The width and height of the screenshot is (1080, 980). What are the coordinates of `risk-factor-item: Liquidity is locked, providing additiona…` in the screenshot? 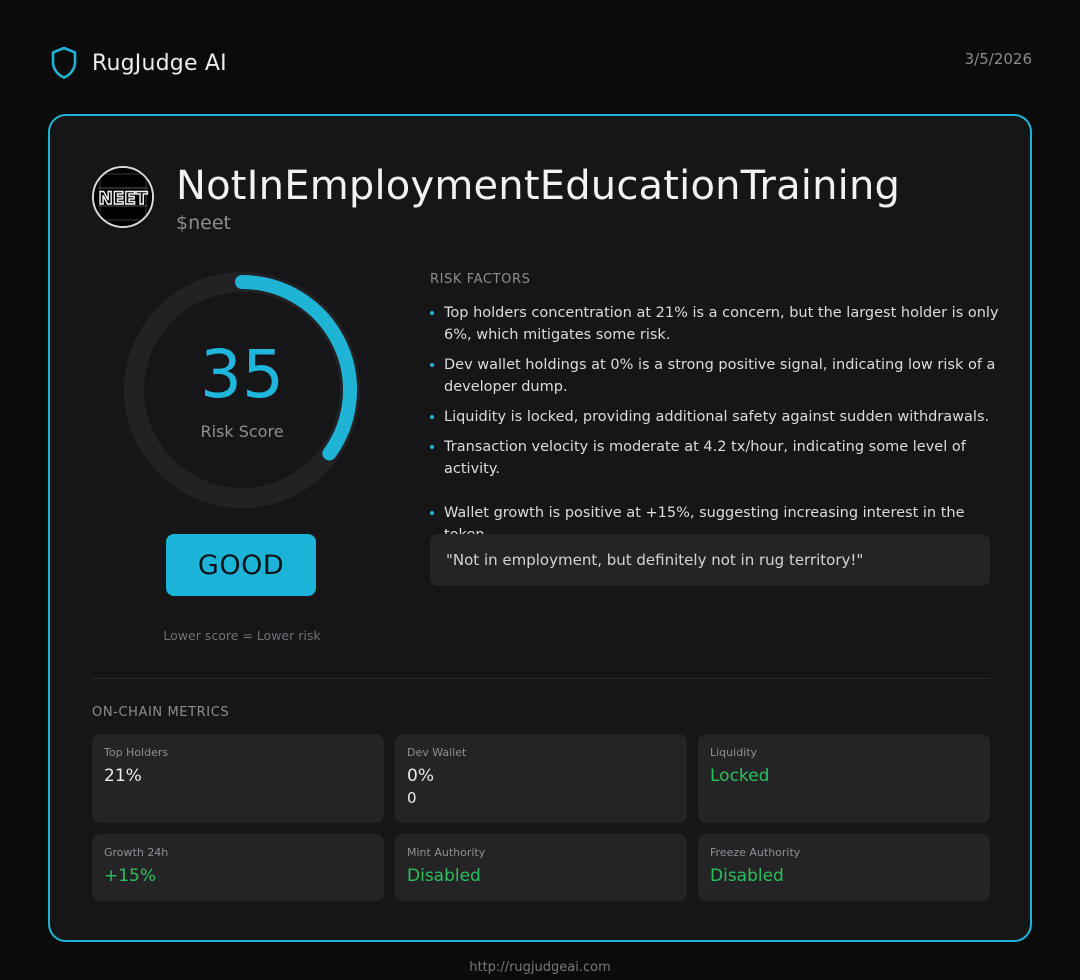 It's located at (720, 417).